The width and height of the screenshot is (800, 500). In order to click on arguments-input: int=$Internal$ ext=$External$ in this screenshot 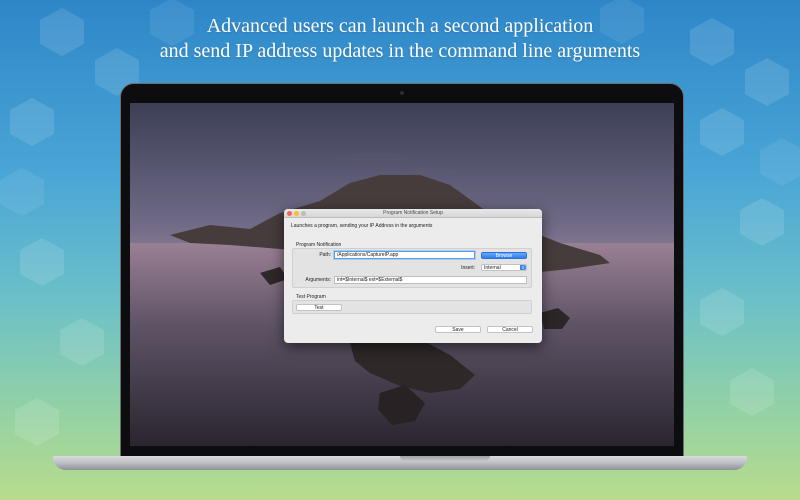, I will do `click(430, 280)`.